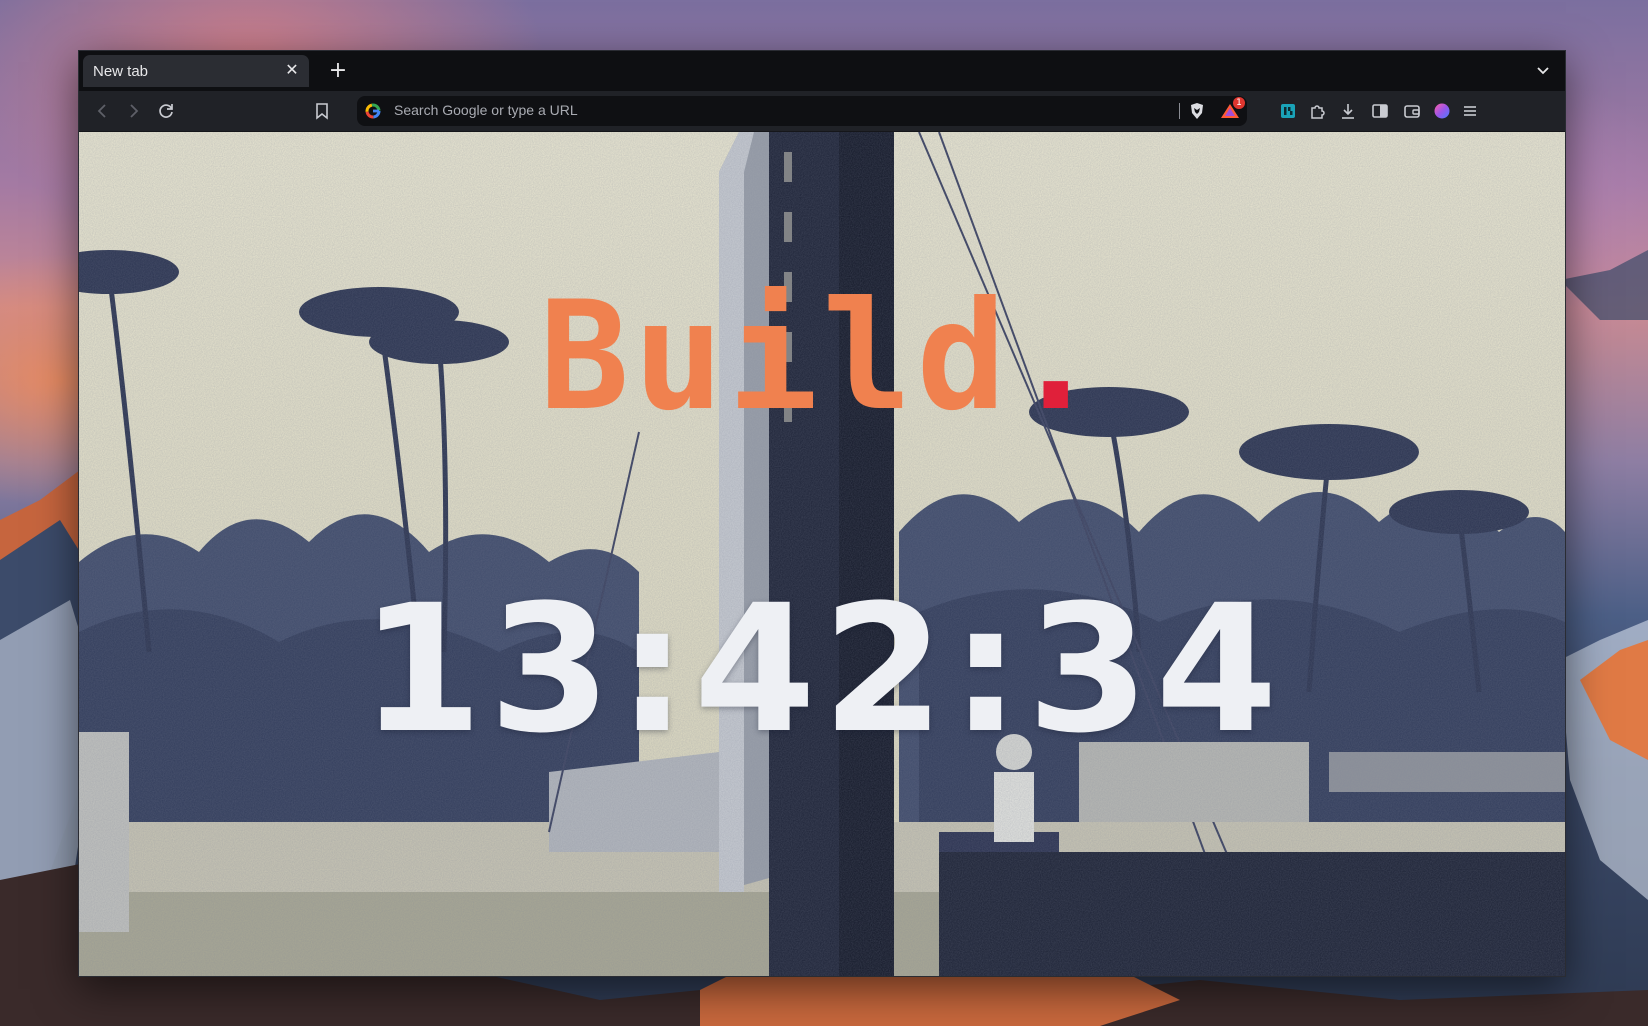 The height and width of the screenshot is (1026, 1648). Describe the element at coordinates (822, 669) in the screenshot. I see `clock: 13:42:34` at that location.